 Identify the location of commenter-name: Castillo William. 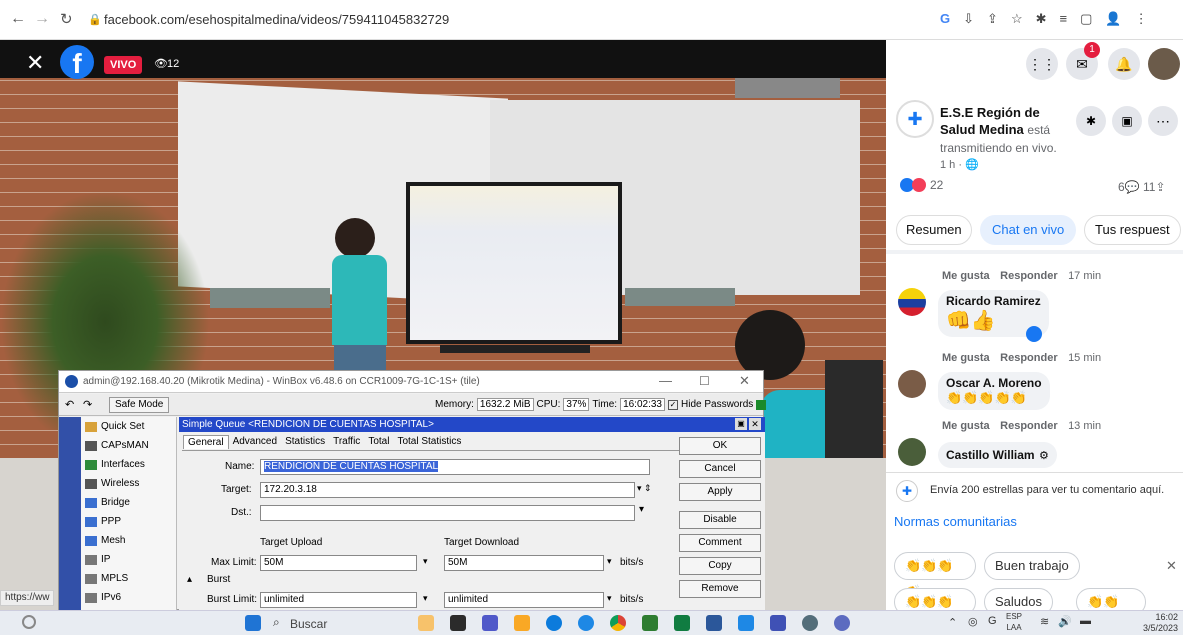
(990, 455).